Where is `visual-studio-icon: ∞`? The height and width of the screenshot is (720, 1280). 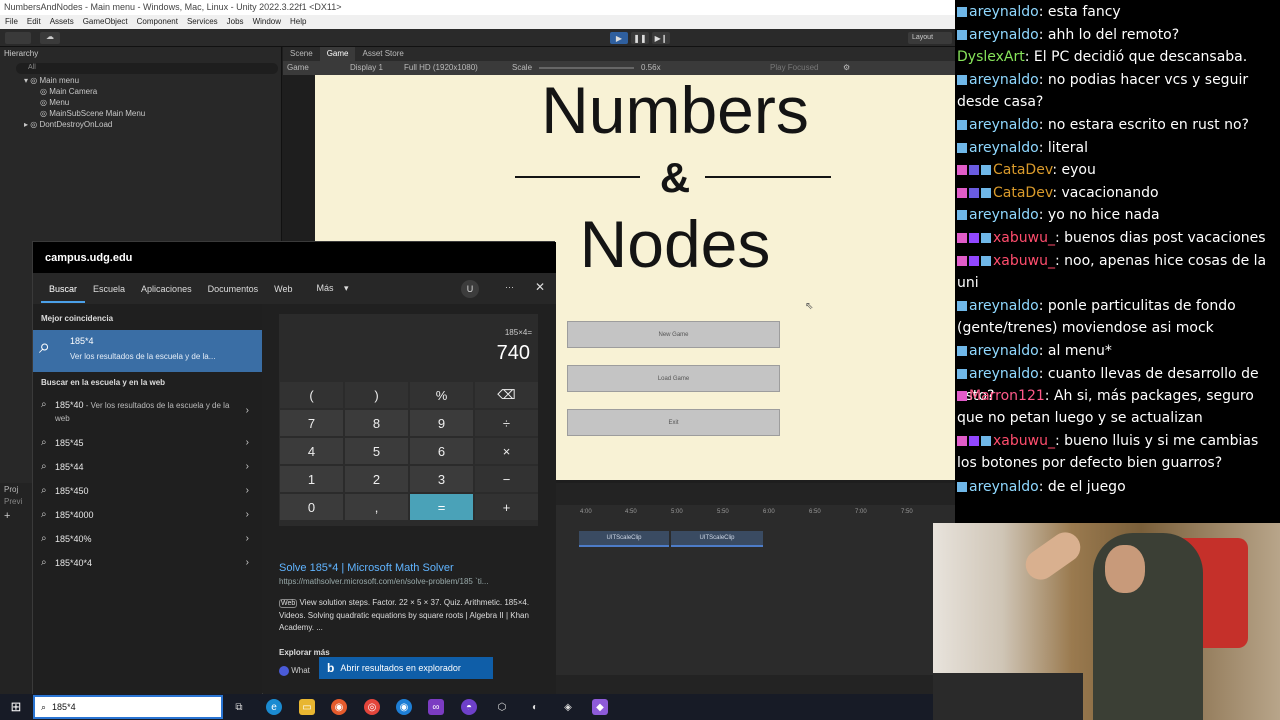
visual-studio-icon: ∞ is located at coordinates (436, 707).